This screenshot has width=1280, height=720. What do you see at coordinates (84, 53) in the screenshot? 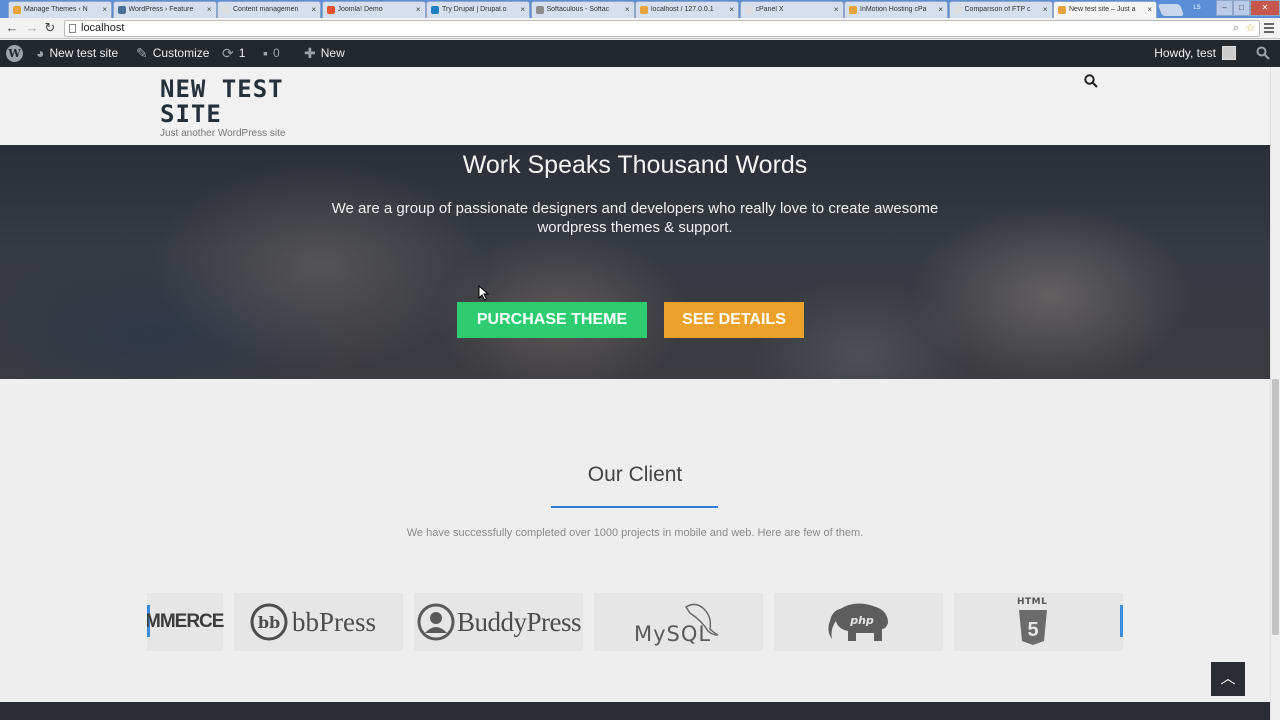
I see `site-name-label: New test site` at bounding box center [84, 53].